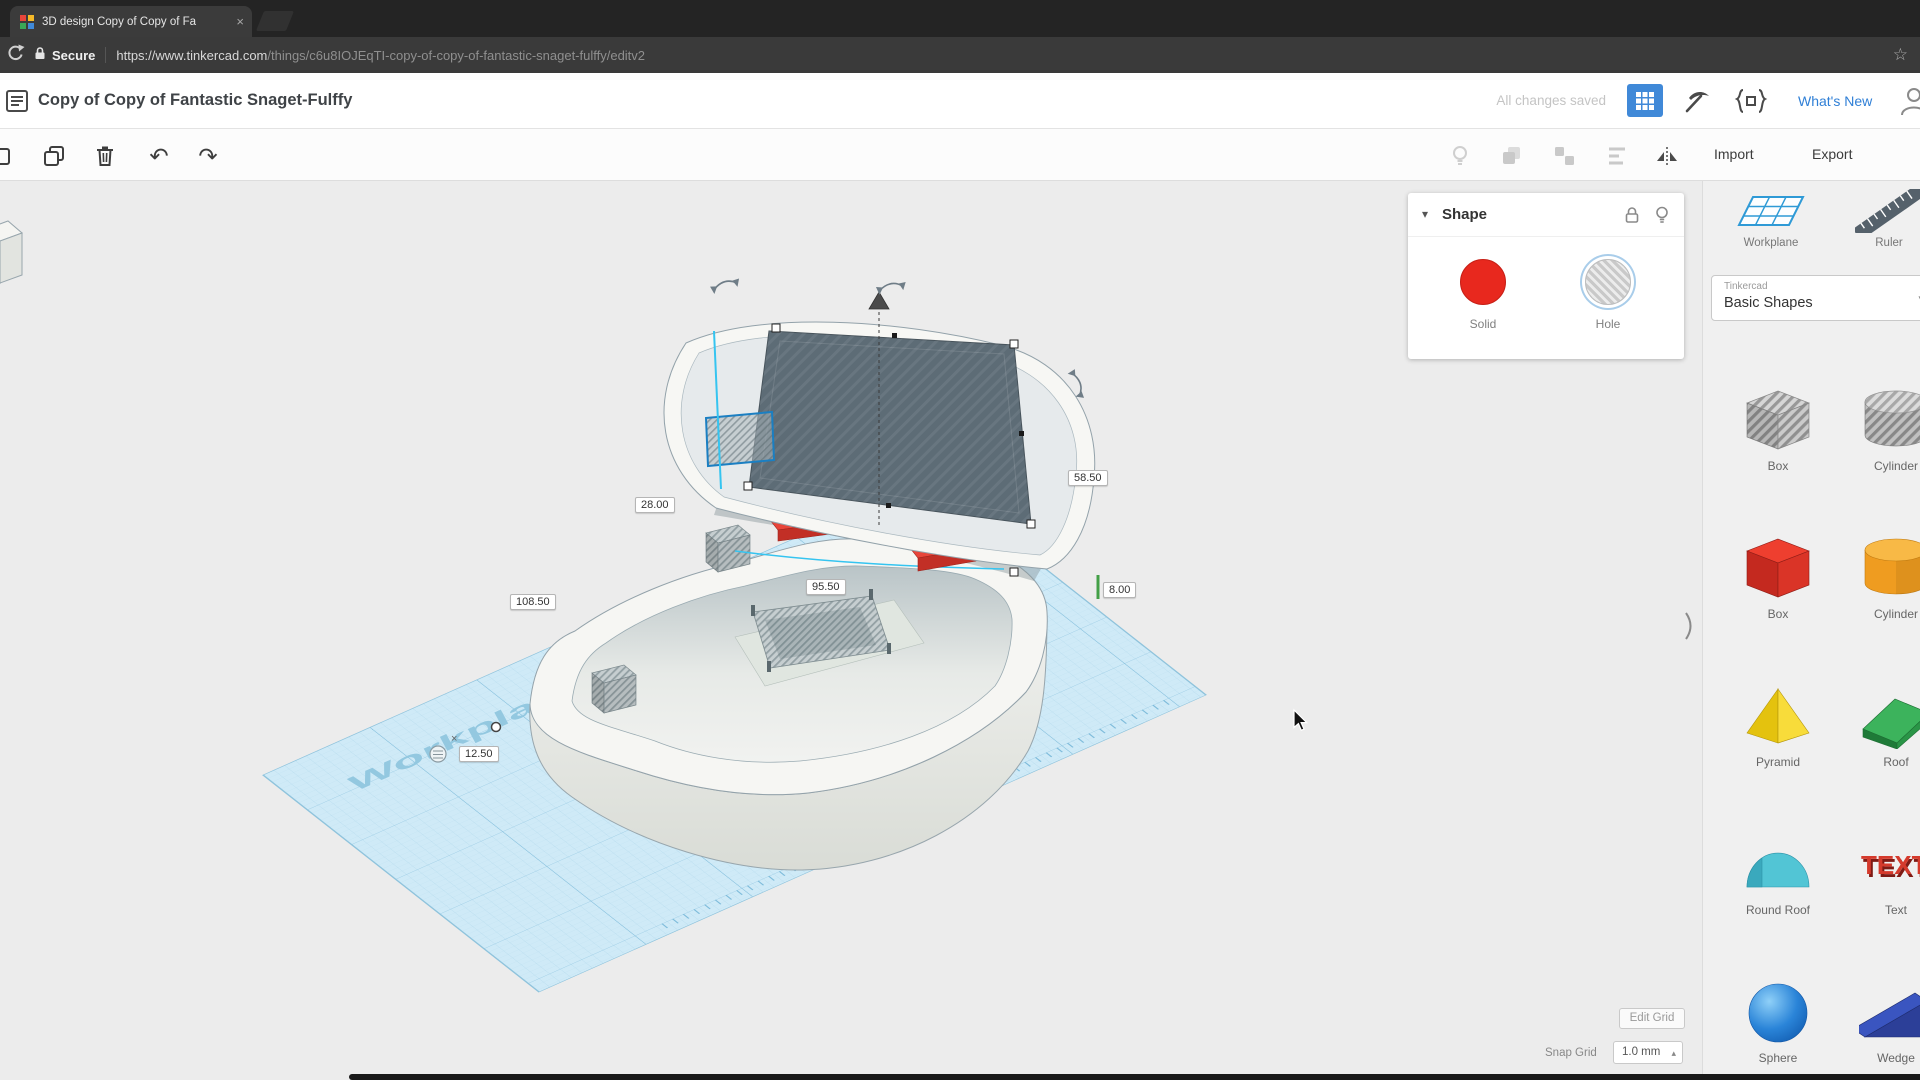 This screenshot has width=1920, height=1080. What do you see at coordinates (1652, 1018) in the screenshot?
I see `edit-grid-button: Edit Grid` at bounding box center [1652, 1018].